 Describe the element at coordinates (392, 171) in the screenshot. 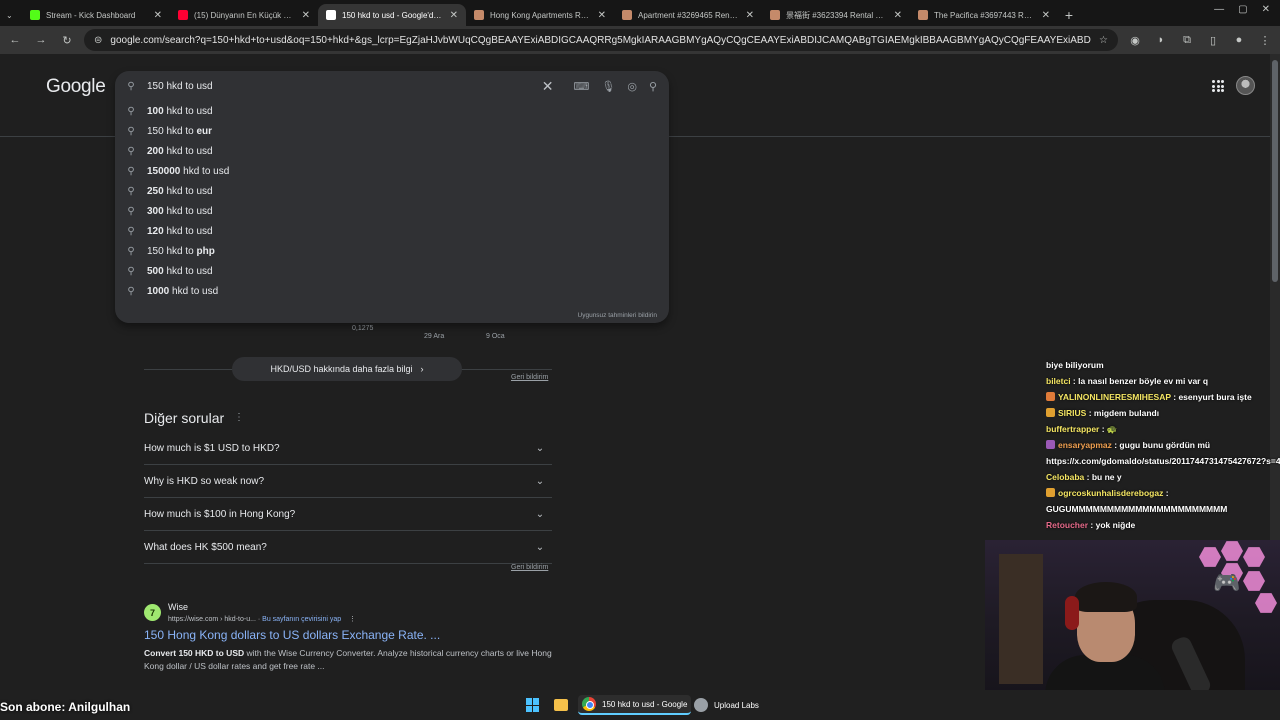

I see `suggestion-item: ⚲ 150000 hkd to usd` at that location.